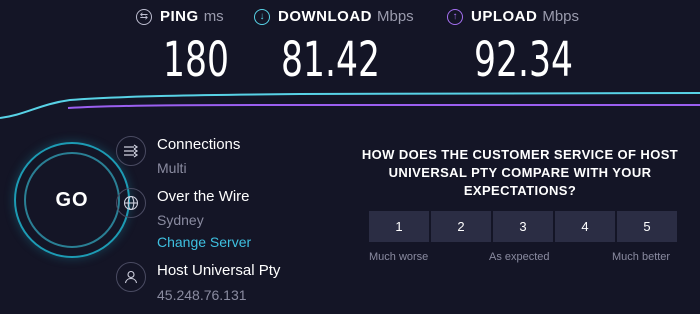 The image size is (700, 314). What do you see at coordinates (325, 16) in the screenshot?
I see `download-label: DOWNLOAD` at bounding box center [325, 16].